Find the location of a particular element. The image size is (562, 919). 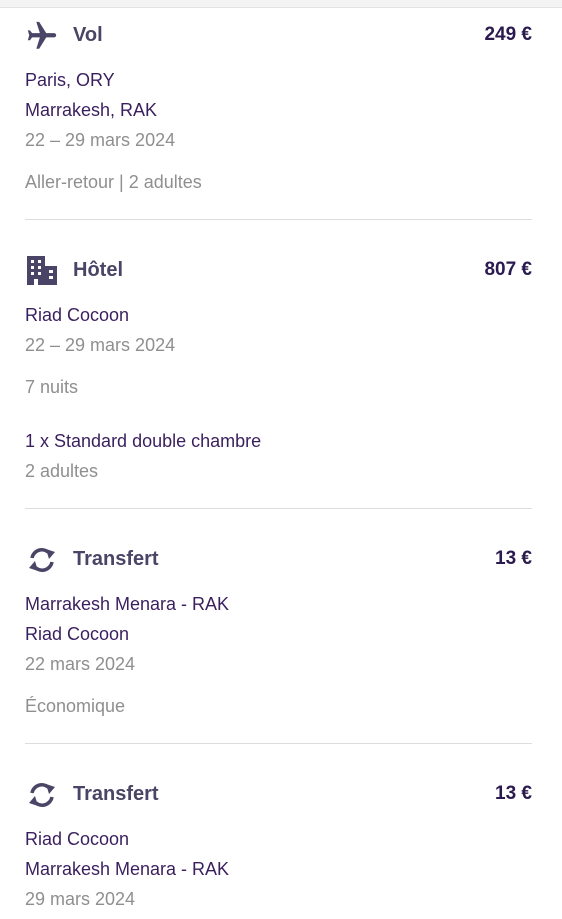

hotel-building-icon is located at coordinates (42, 271).